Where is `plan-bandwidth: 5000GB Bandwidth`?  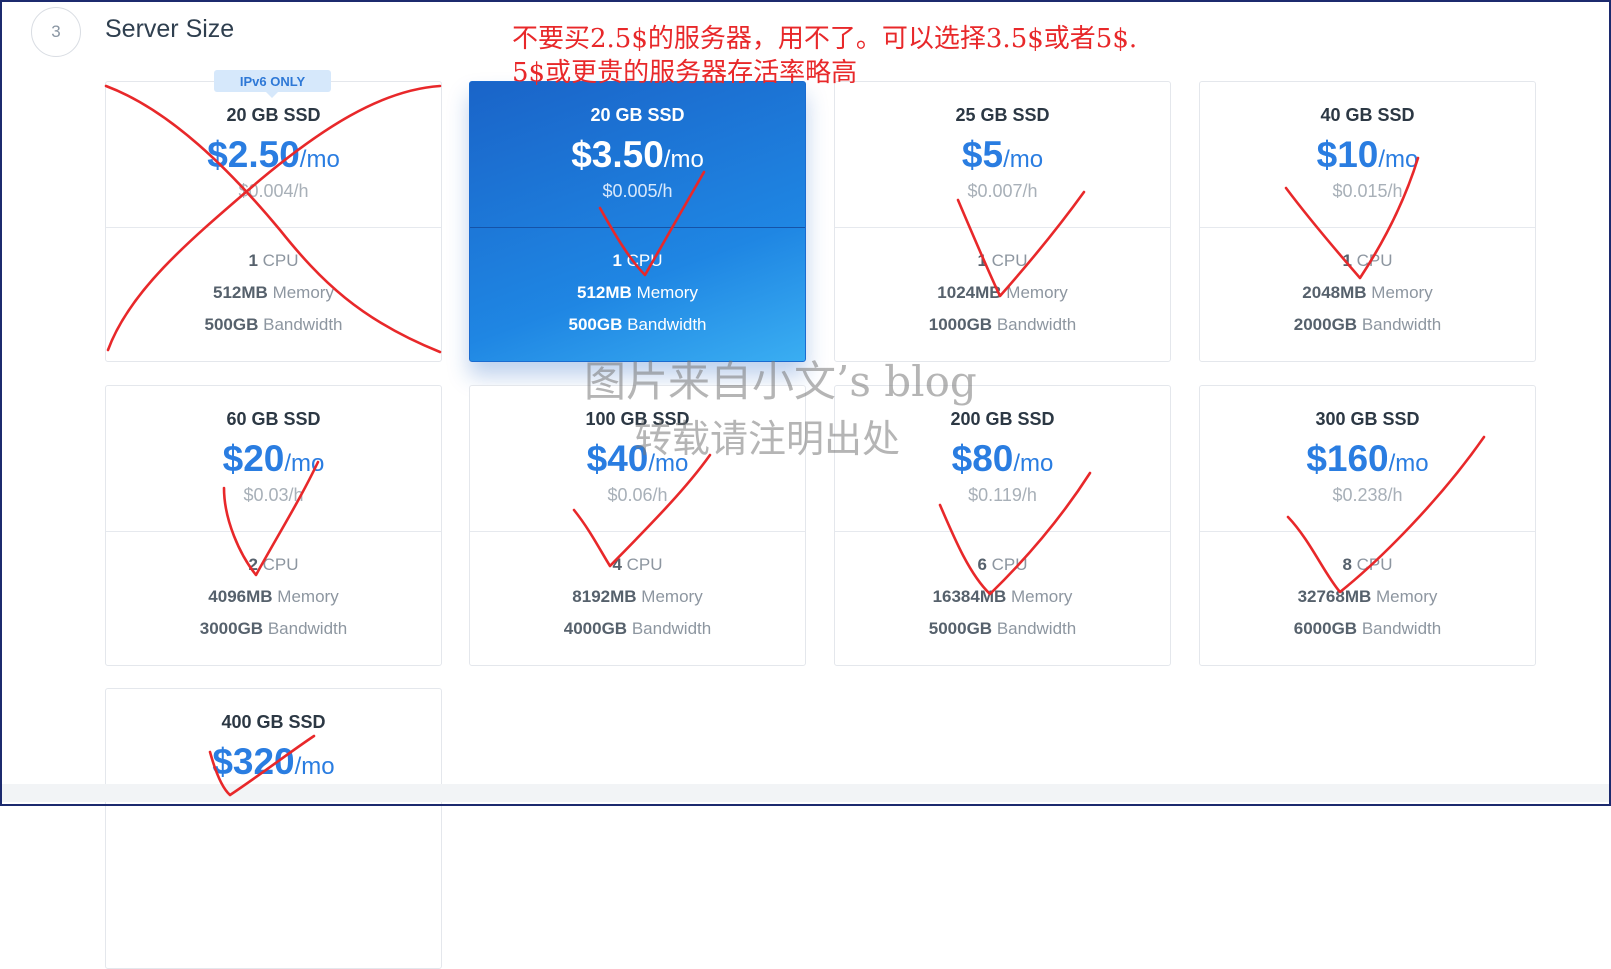 plan-bandwidth: 5000GB Bandwidth is located at coordinates (1002, 629).